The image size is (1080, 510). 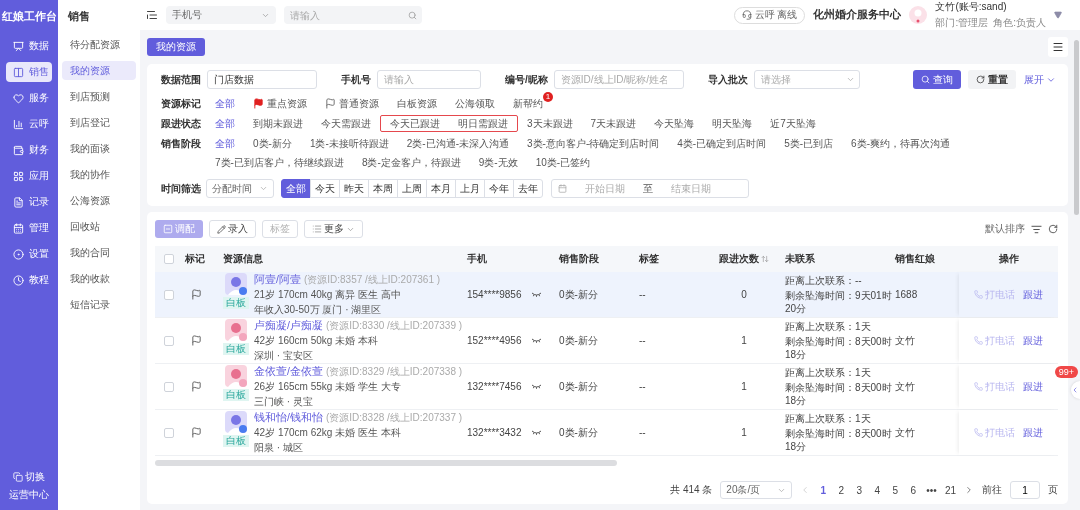 What do you see at coordinates (29, 46) in the screenshot?
I see `nav-item: 数据` at bounding box center [29, 46].